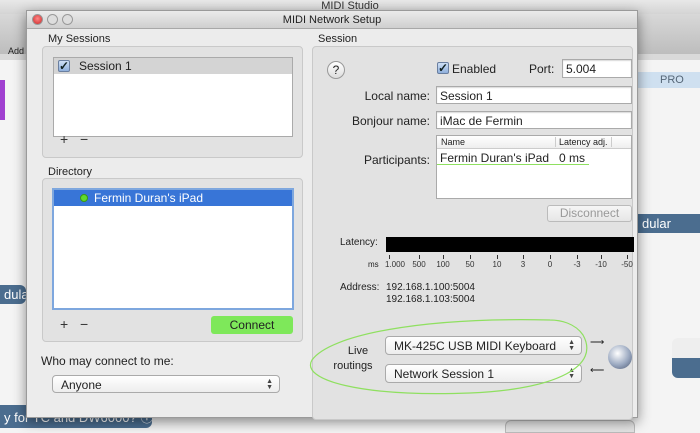  I want to click on session-name: Session 1, so click(105, 66).